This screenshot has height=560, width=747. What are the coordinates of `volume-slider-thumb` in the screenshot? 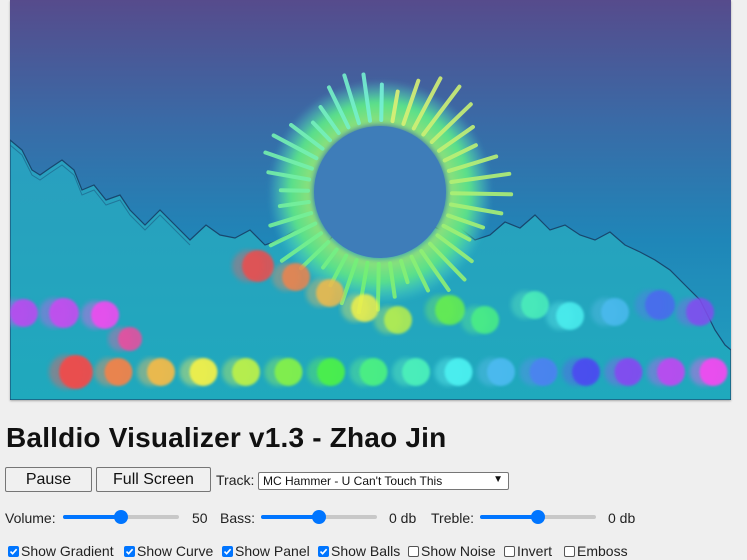 It's located at (121, 517).